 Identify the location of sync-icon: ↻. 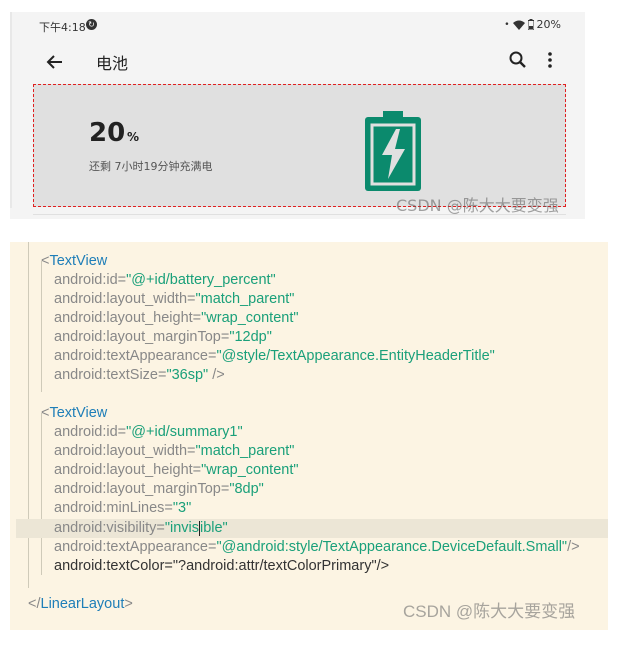
(91, 24).